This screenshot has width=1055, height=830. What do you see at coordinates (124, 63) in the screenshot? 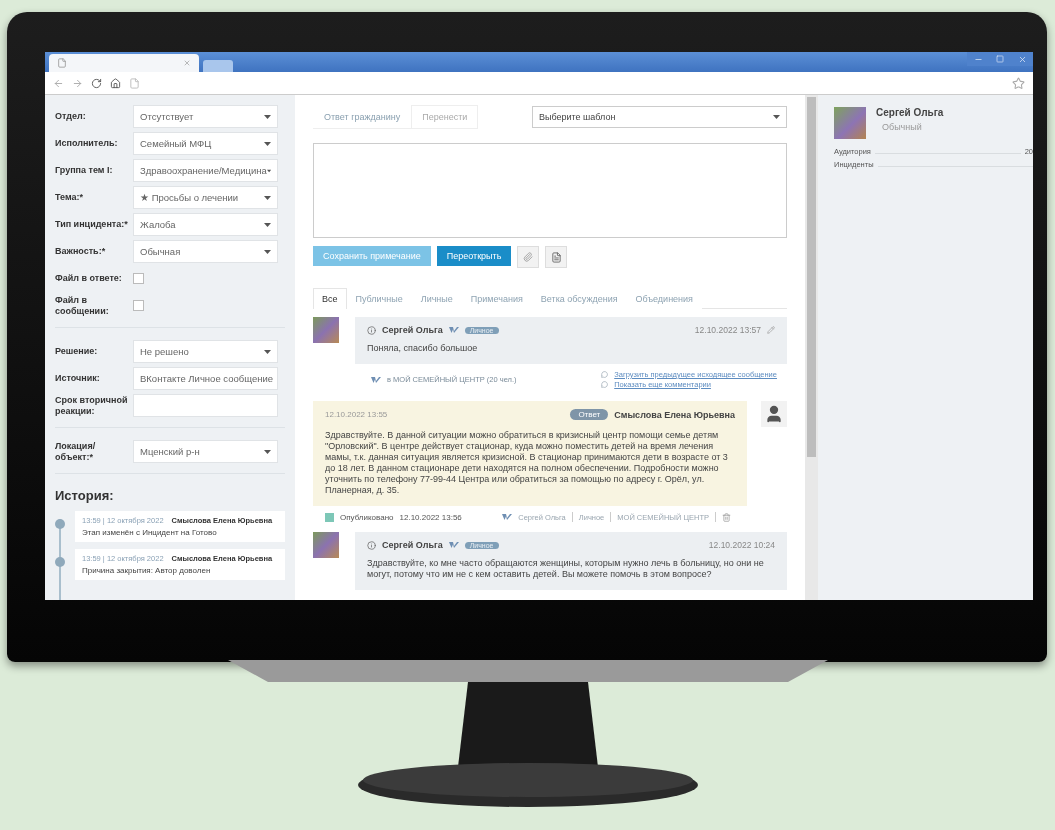
I see `browser-tab` at bounding box center [124, 63].